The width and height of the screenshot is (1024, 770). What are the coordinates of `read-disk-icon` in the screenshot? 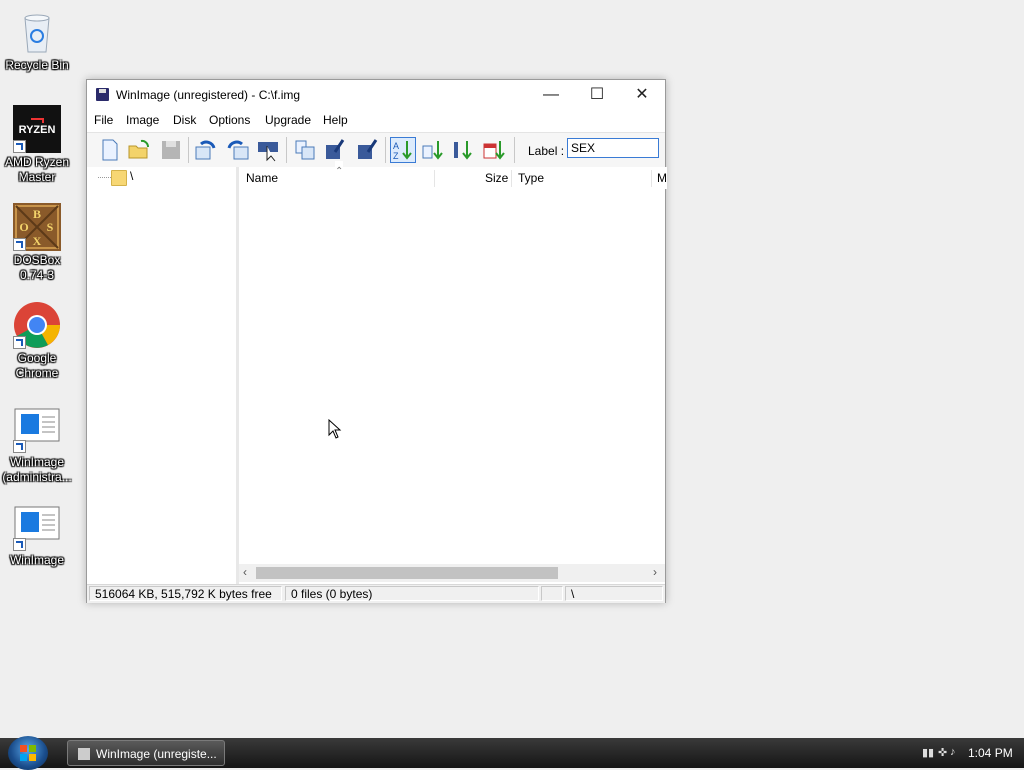 It's located at (205, 150).